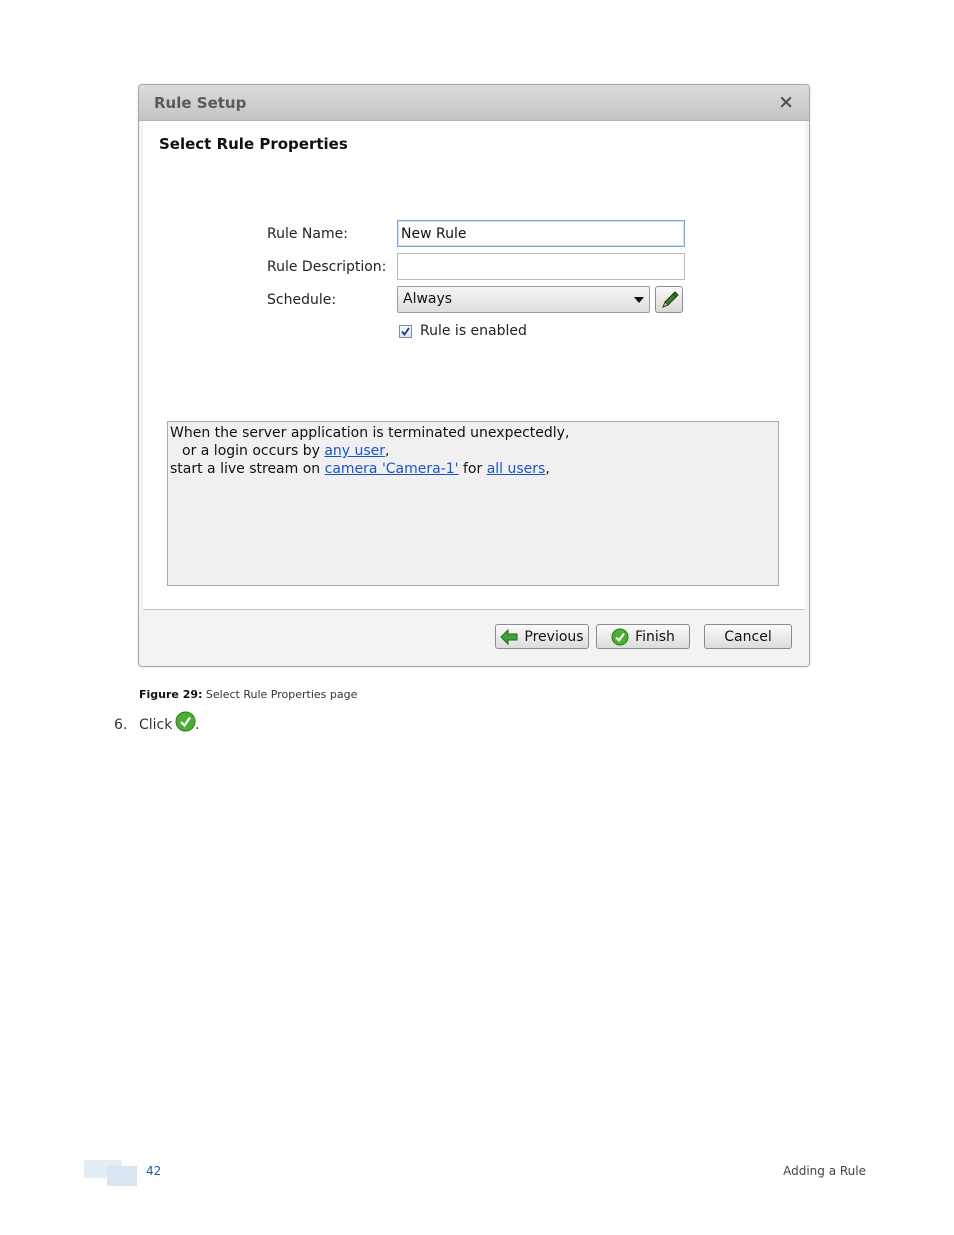  What do you see at coordinates (185, 723) in the screenshot?
I see `finish-checkmark-icon` at bounding box center [185, 723].